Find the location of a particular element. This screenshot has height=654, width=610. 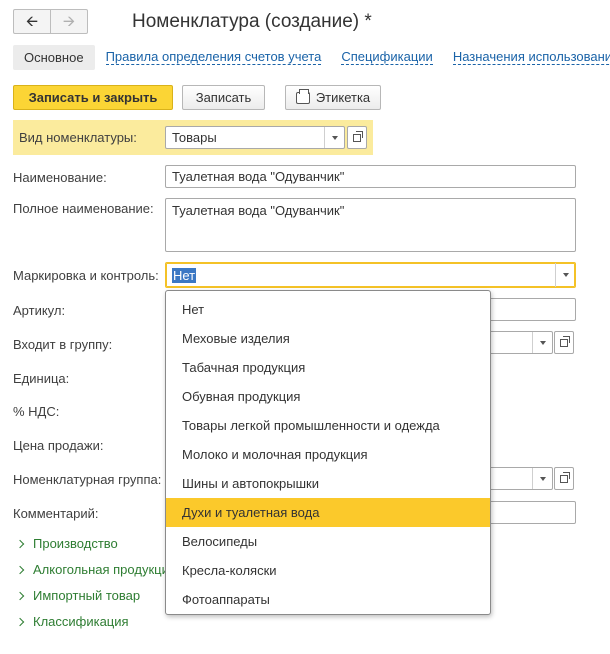

price-label: Цена продажи: is located at coordinates (58, 445).